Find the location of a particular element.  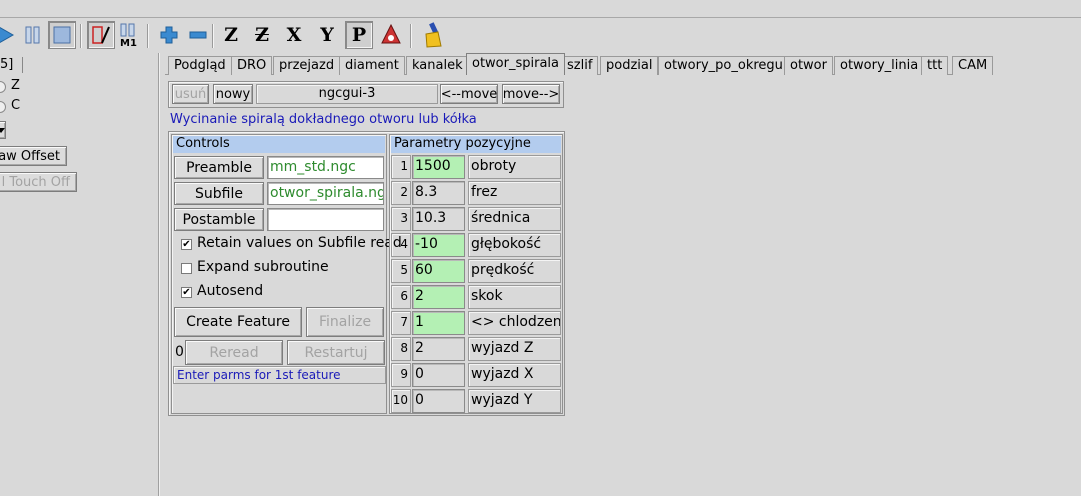

param-label: głębokość is located at coordinates (514, 245).